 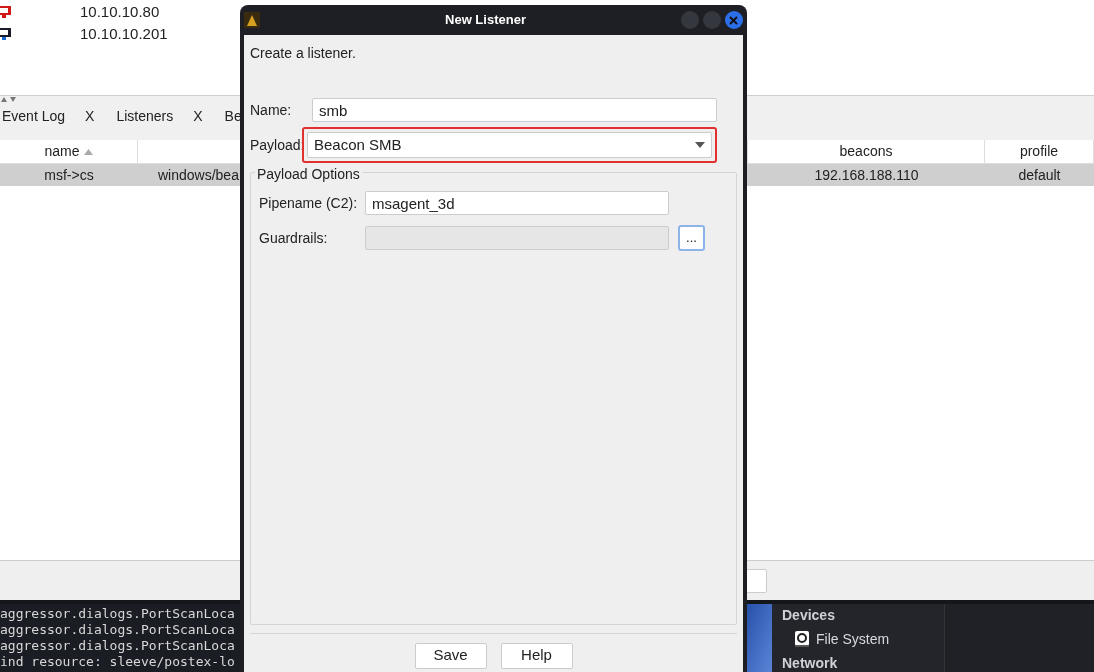 What do you see at coordinates (294, 238) in the screenshot?
I see `field-label: Guardrails:` at bounding box center [294, 238].